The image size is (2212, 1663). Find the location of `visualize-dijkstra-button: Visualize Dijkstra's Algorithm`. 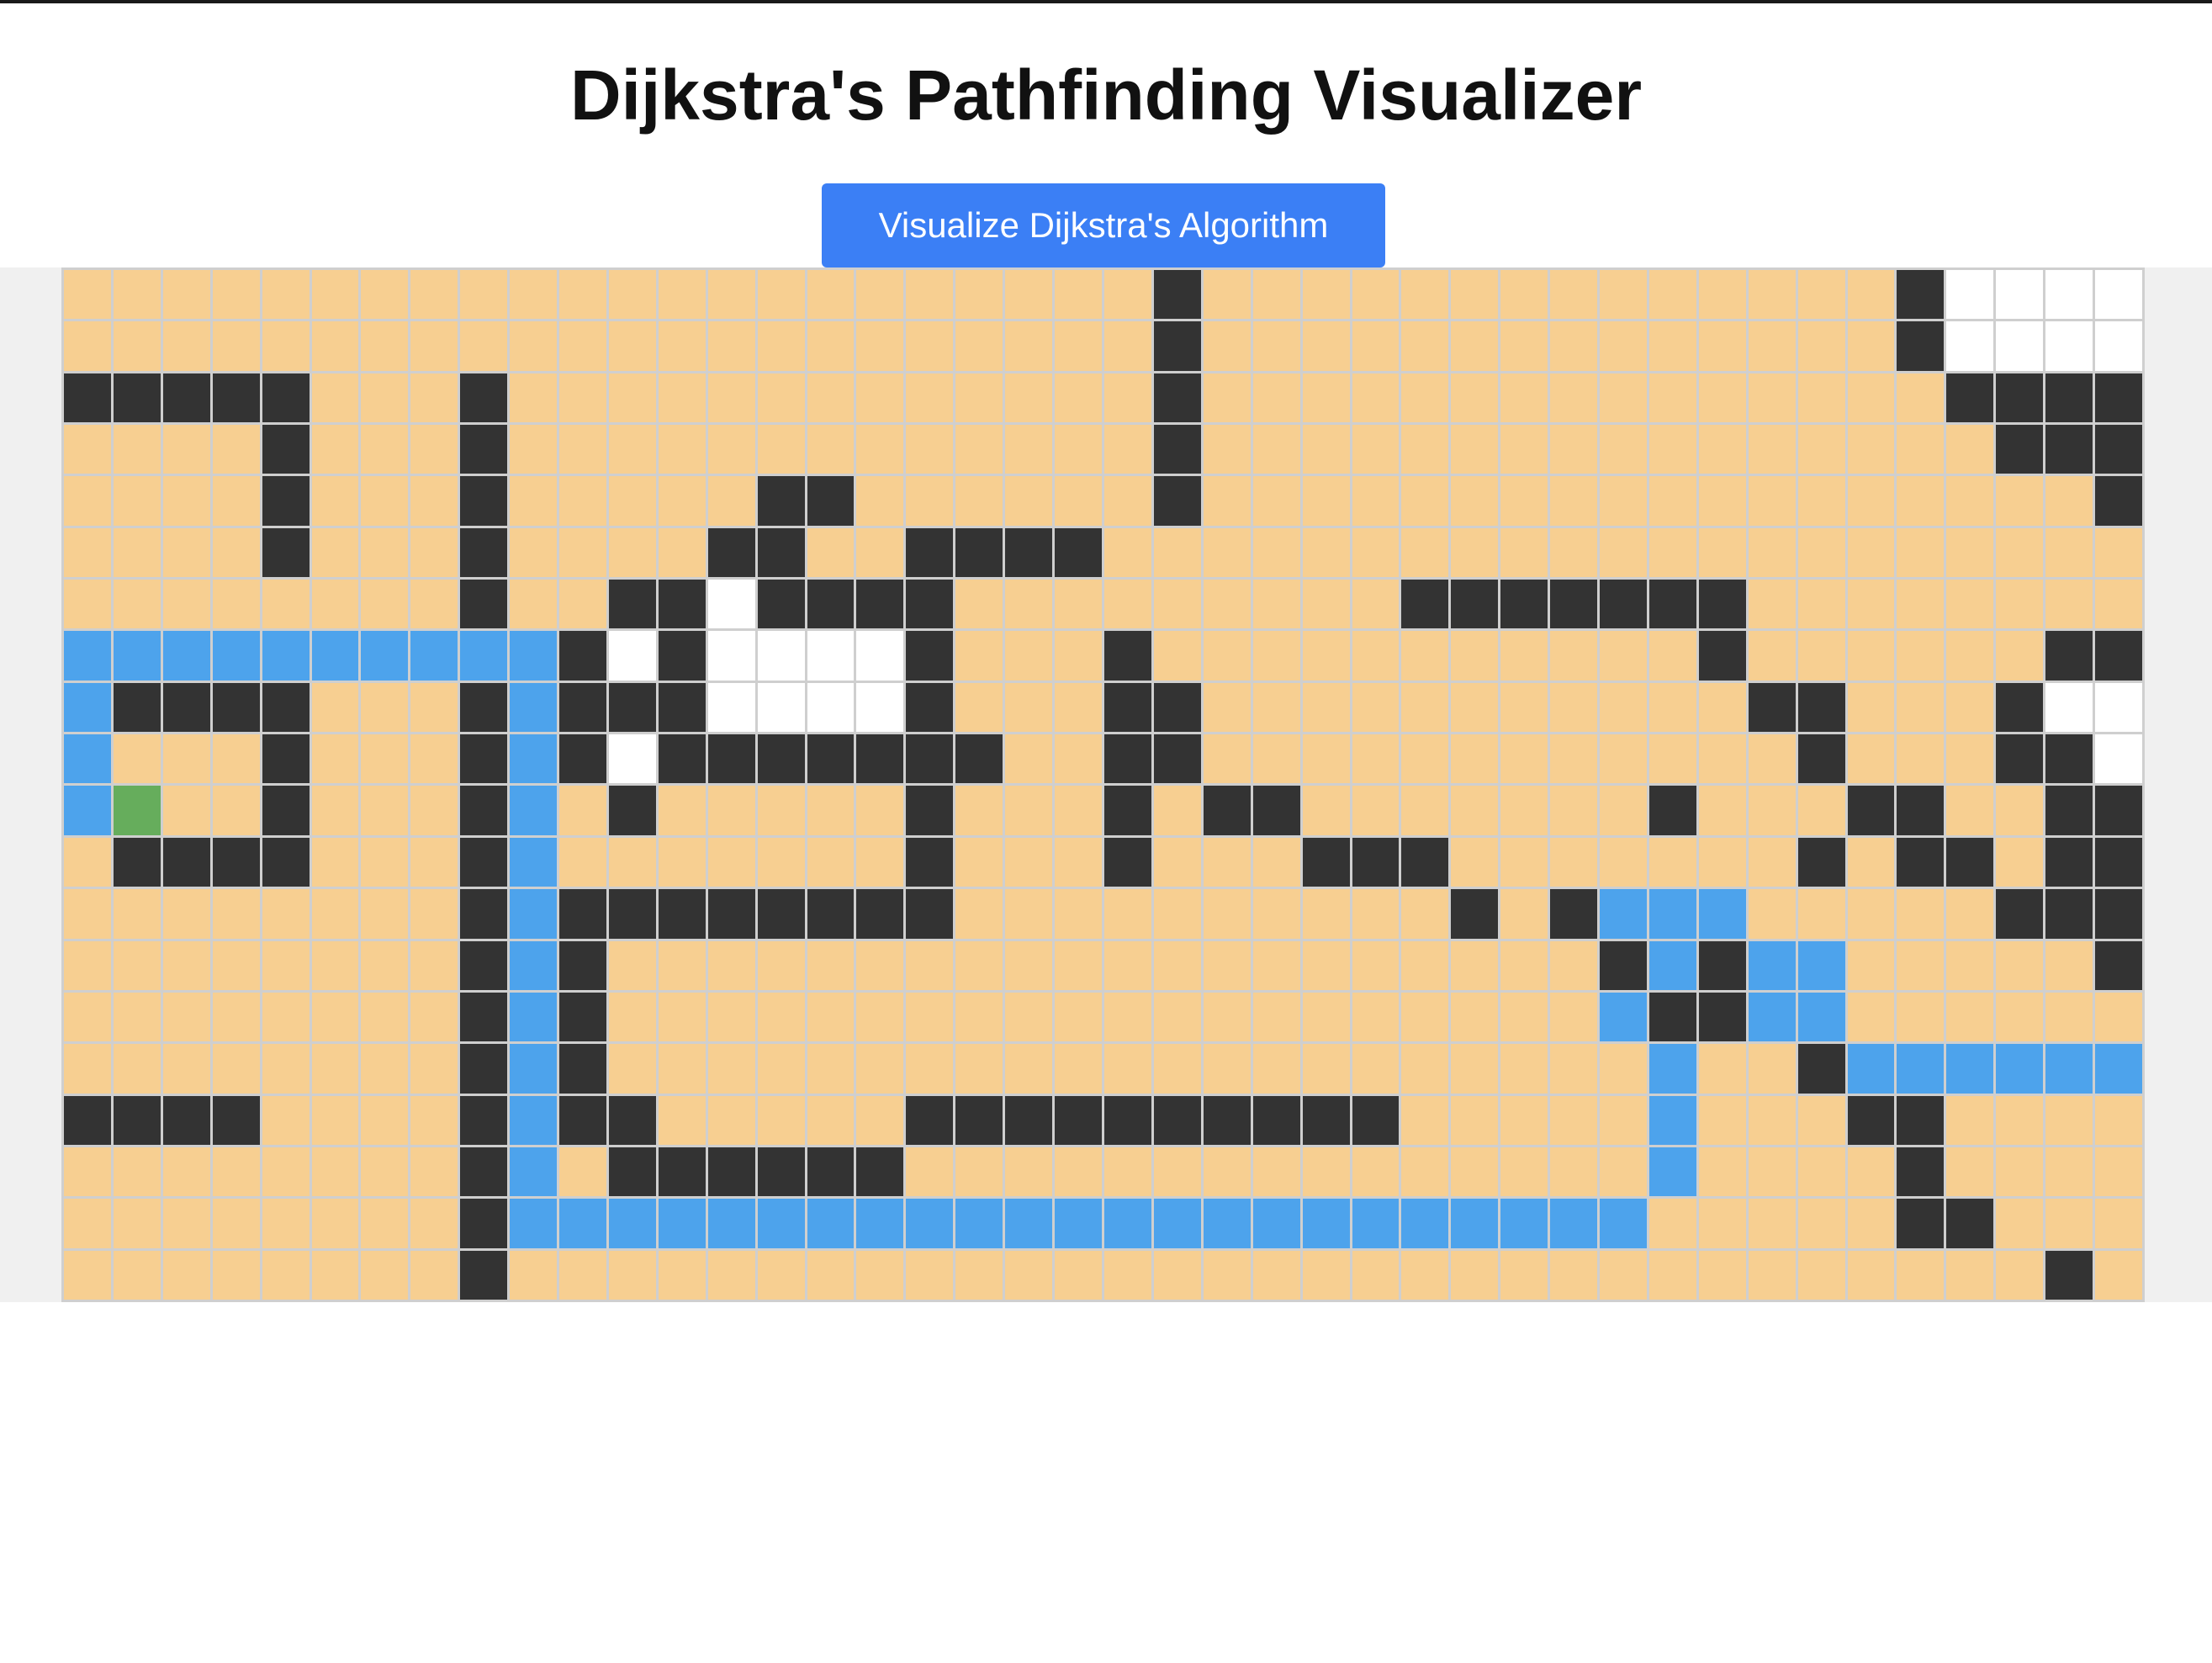

visualize-dijkstra-button: Visualize Dijkstra's Algorithm is located at coordinates (1103, 225).